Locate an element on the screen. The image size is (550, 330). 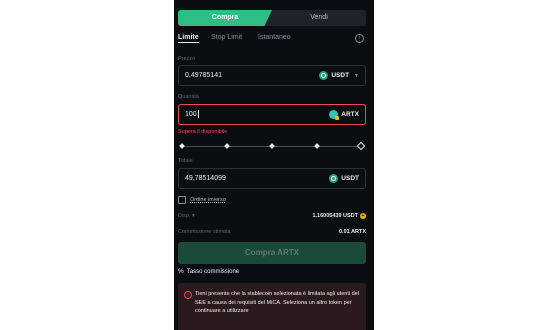
tab-limit: Limite is located at coordinates (188, 38).